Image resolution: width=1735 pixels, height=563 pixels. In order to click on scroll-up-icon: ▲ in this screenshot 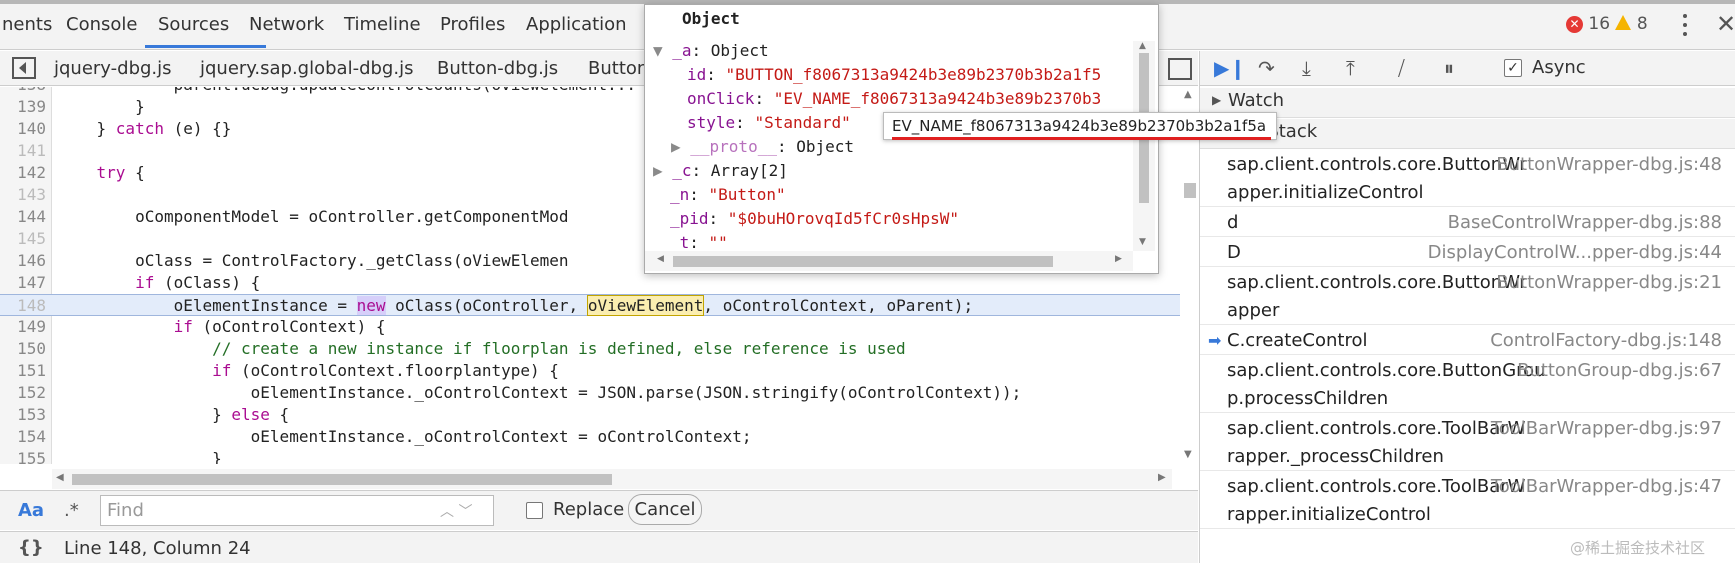, I will do `click(1188, 94)`.